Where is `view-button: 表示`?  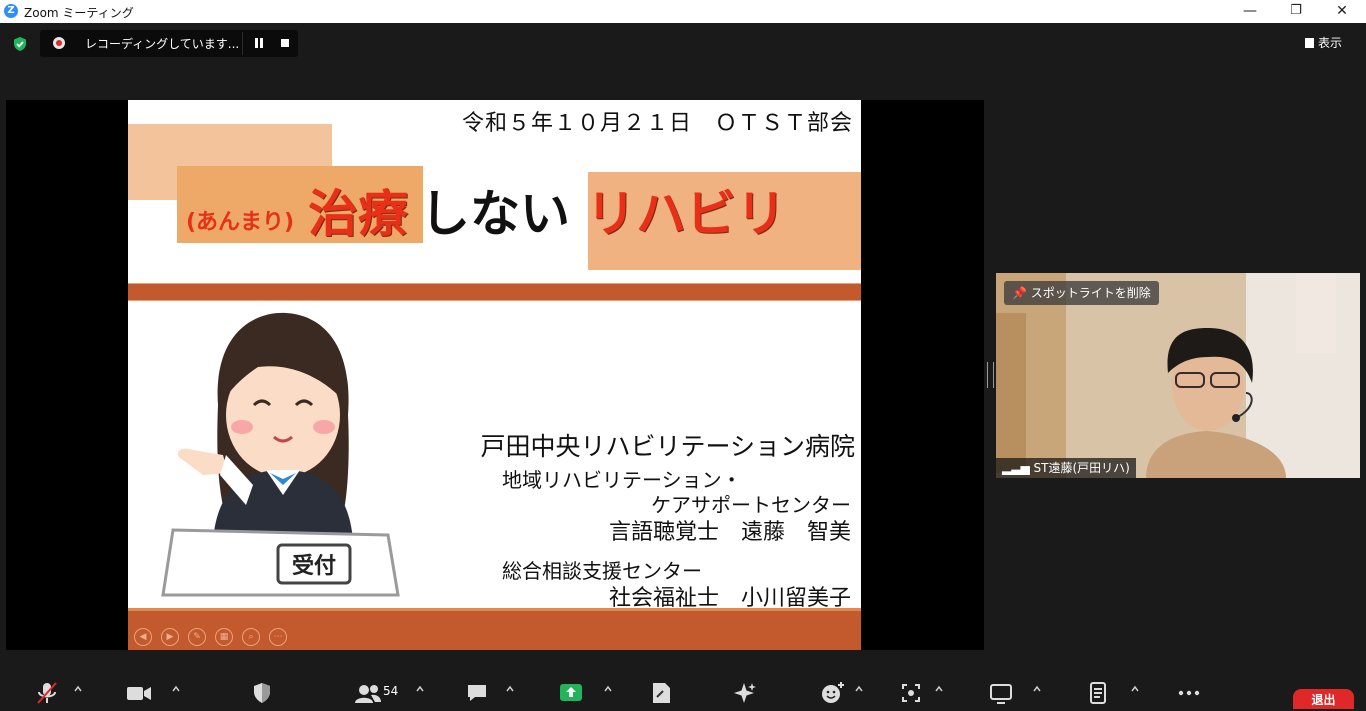
view-button: 表示 is located at coordinates (1323, 42).